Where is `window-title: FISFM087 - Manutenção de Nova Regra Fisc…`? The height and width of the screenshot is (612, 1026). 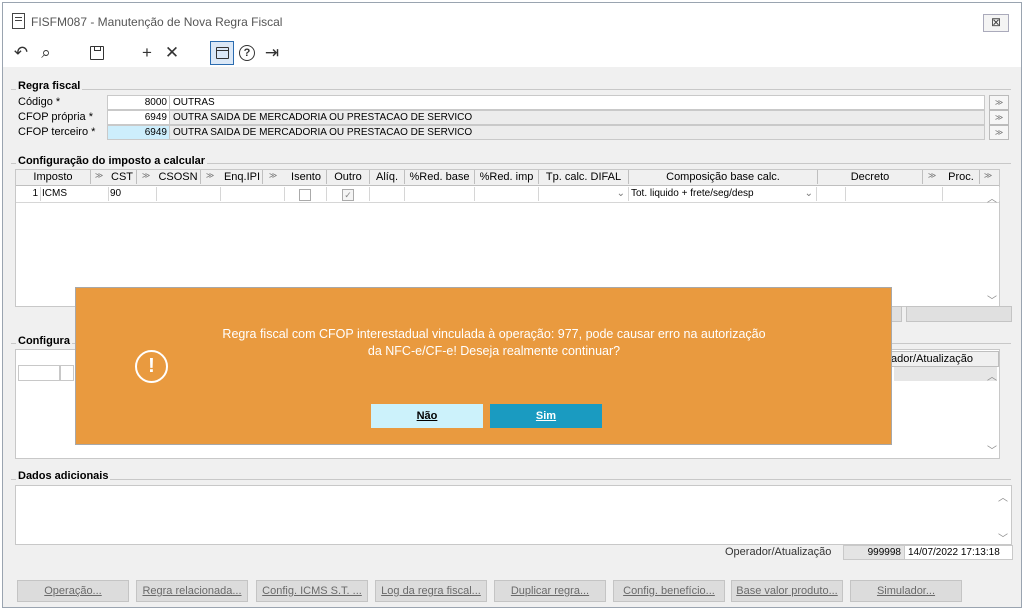 window-title: FISFM087 - Manutenção de Nova Regra Fisc… is located at coordinates (157, 22).